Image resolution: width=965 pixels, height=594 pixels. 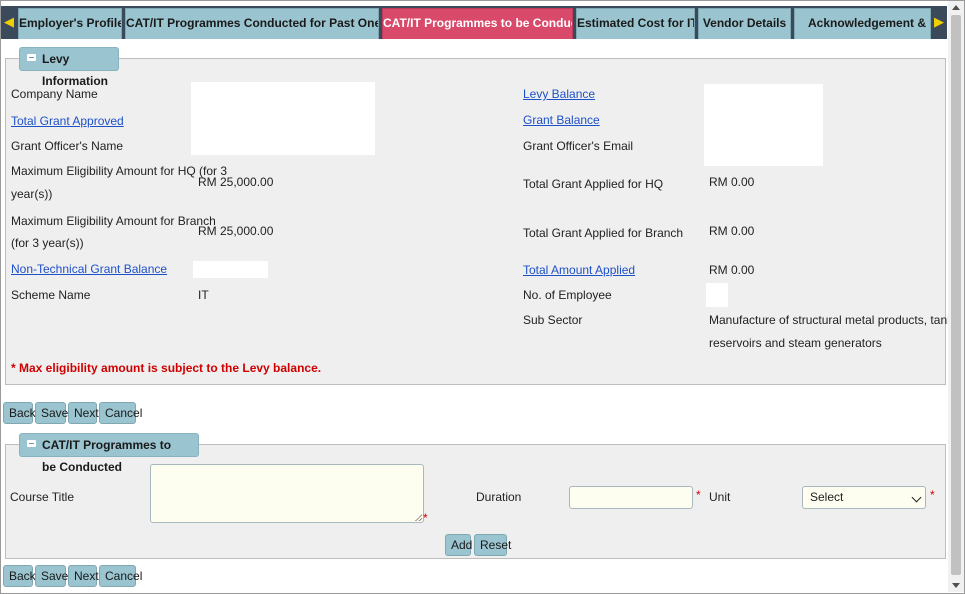 I want to click on tab-employers-profile: Employer's Profile, so click(x=70, y=23).